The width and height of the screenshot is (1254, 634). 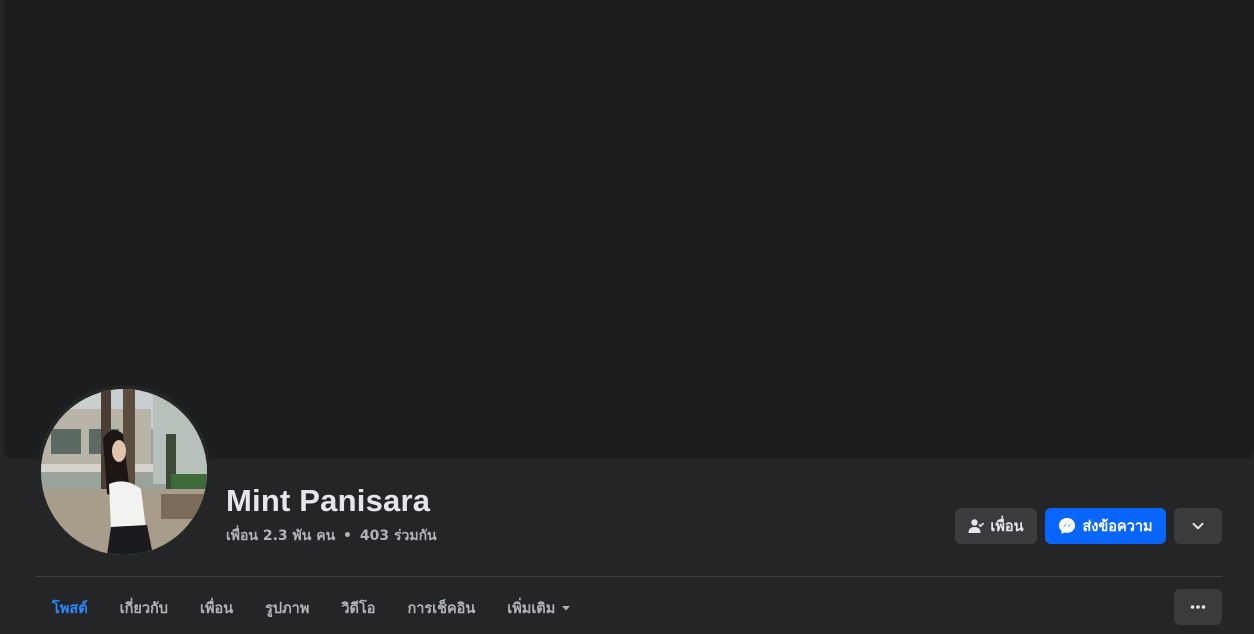 I want to click on tab-friends: เพื่อน, so click(x=216, y=608).